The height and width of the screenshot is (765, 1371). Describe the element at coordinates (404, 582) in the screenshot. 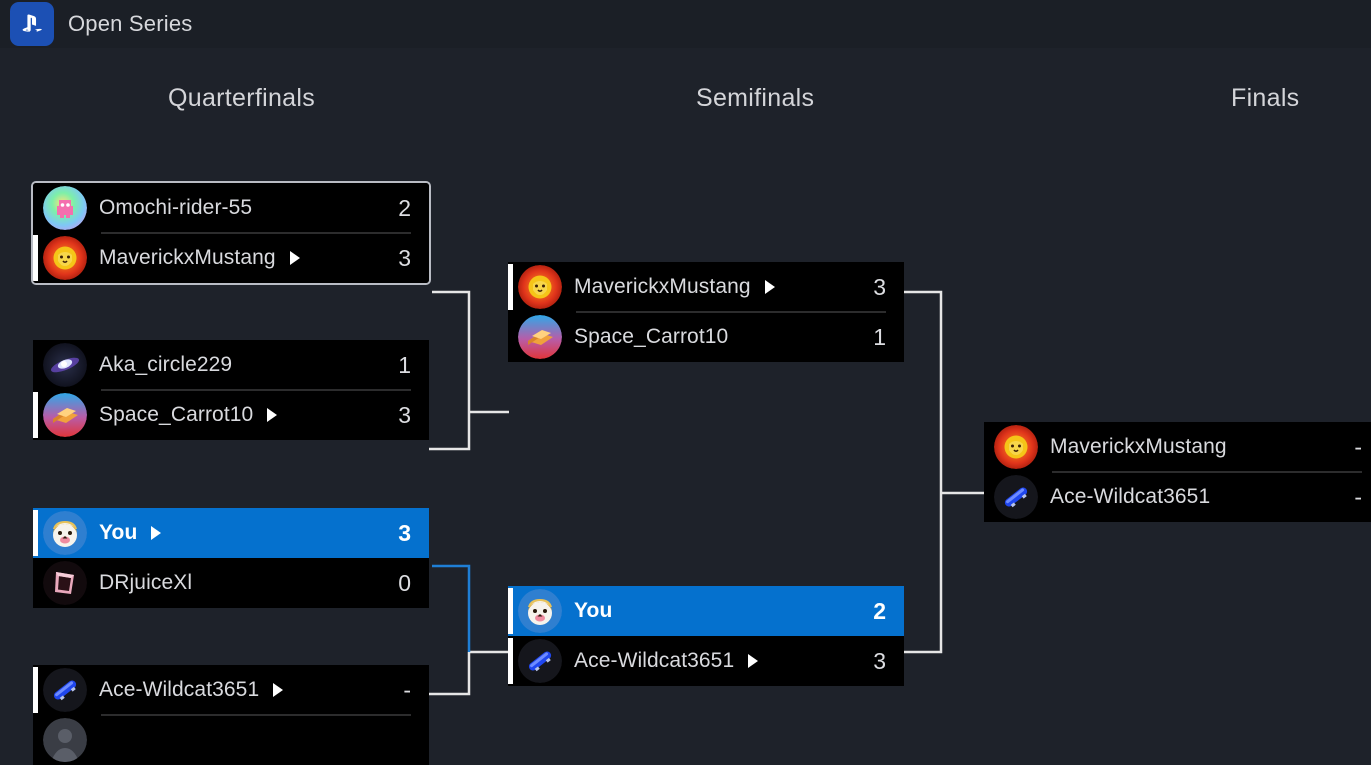

I see `player-score: 0` at that location.